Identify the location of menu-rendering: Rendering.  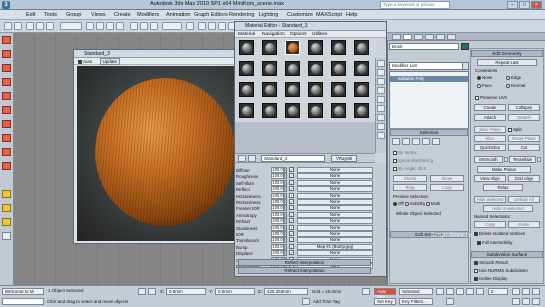
(241, 15).